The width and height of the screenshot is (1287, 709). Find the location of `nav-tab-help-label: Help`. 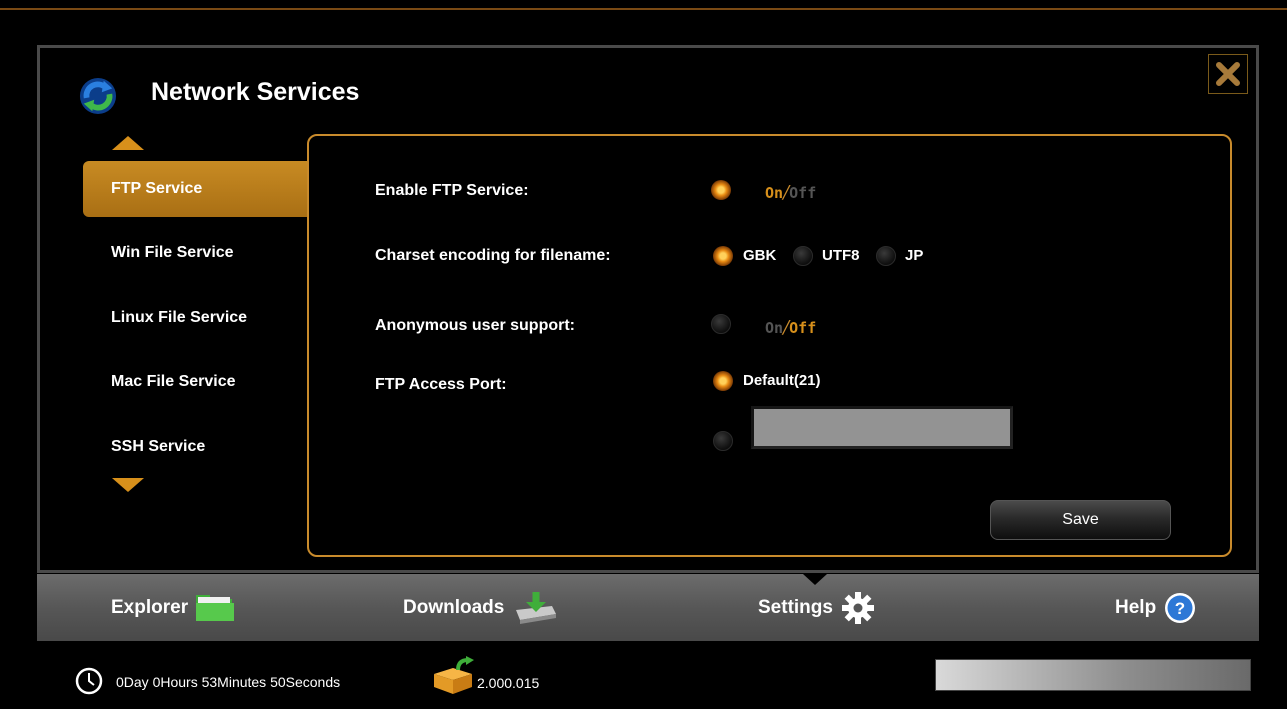

nav-tab-help-label: Help is located at coordinates (1136, 607).